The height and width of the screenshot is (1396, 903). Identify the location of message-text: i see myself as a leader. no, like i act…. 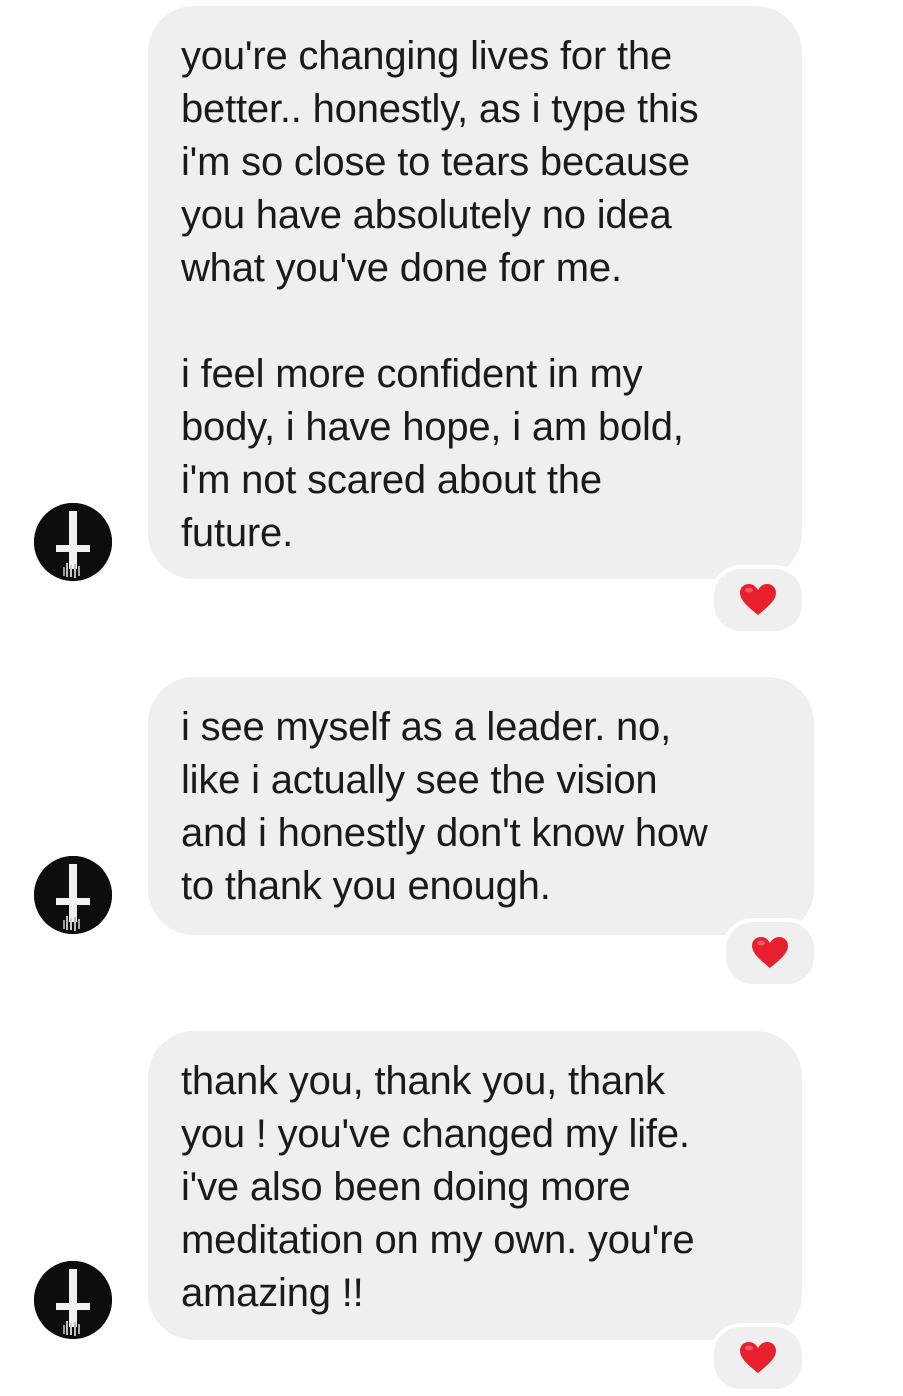
(444, 806).